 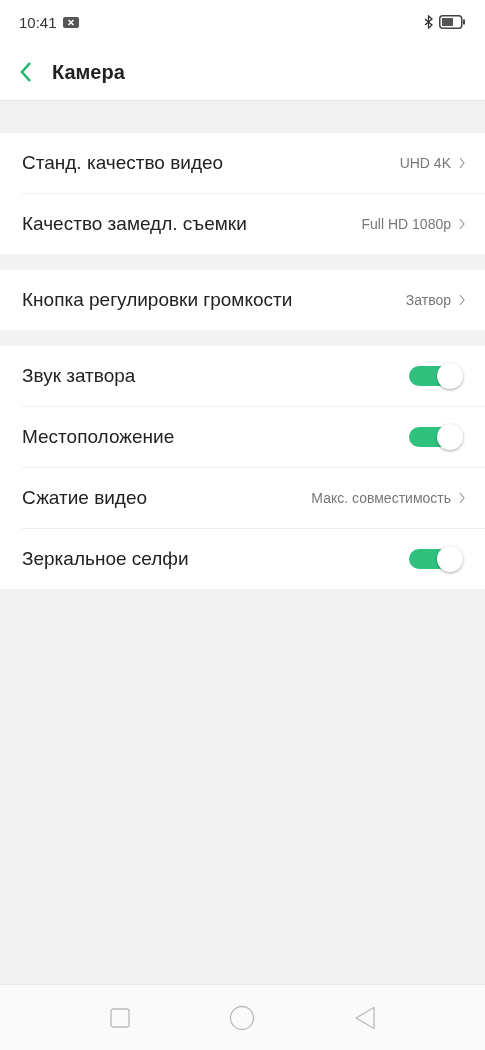 What do you see at coordinates (432, 163) in the screenshot?
I see `setting-value-link: UHD 4K` at bounding box center [432, 163].